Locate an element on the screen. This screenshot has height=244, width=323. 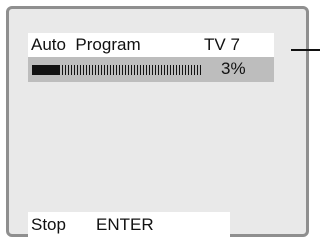
progress-percent: 3% is located at coordinates (233, 68).